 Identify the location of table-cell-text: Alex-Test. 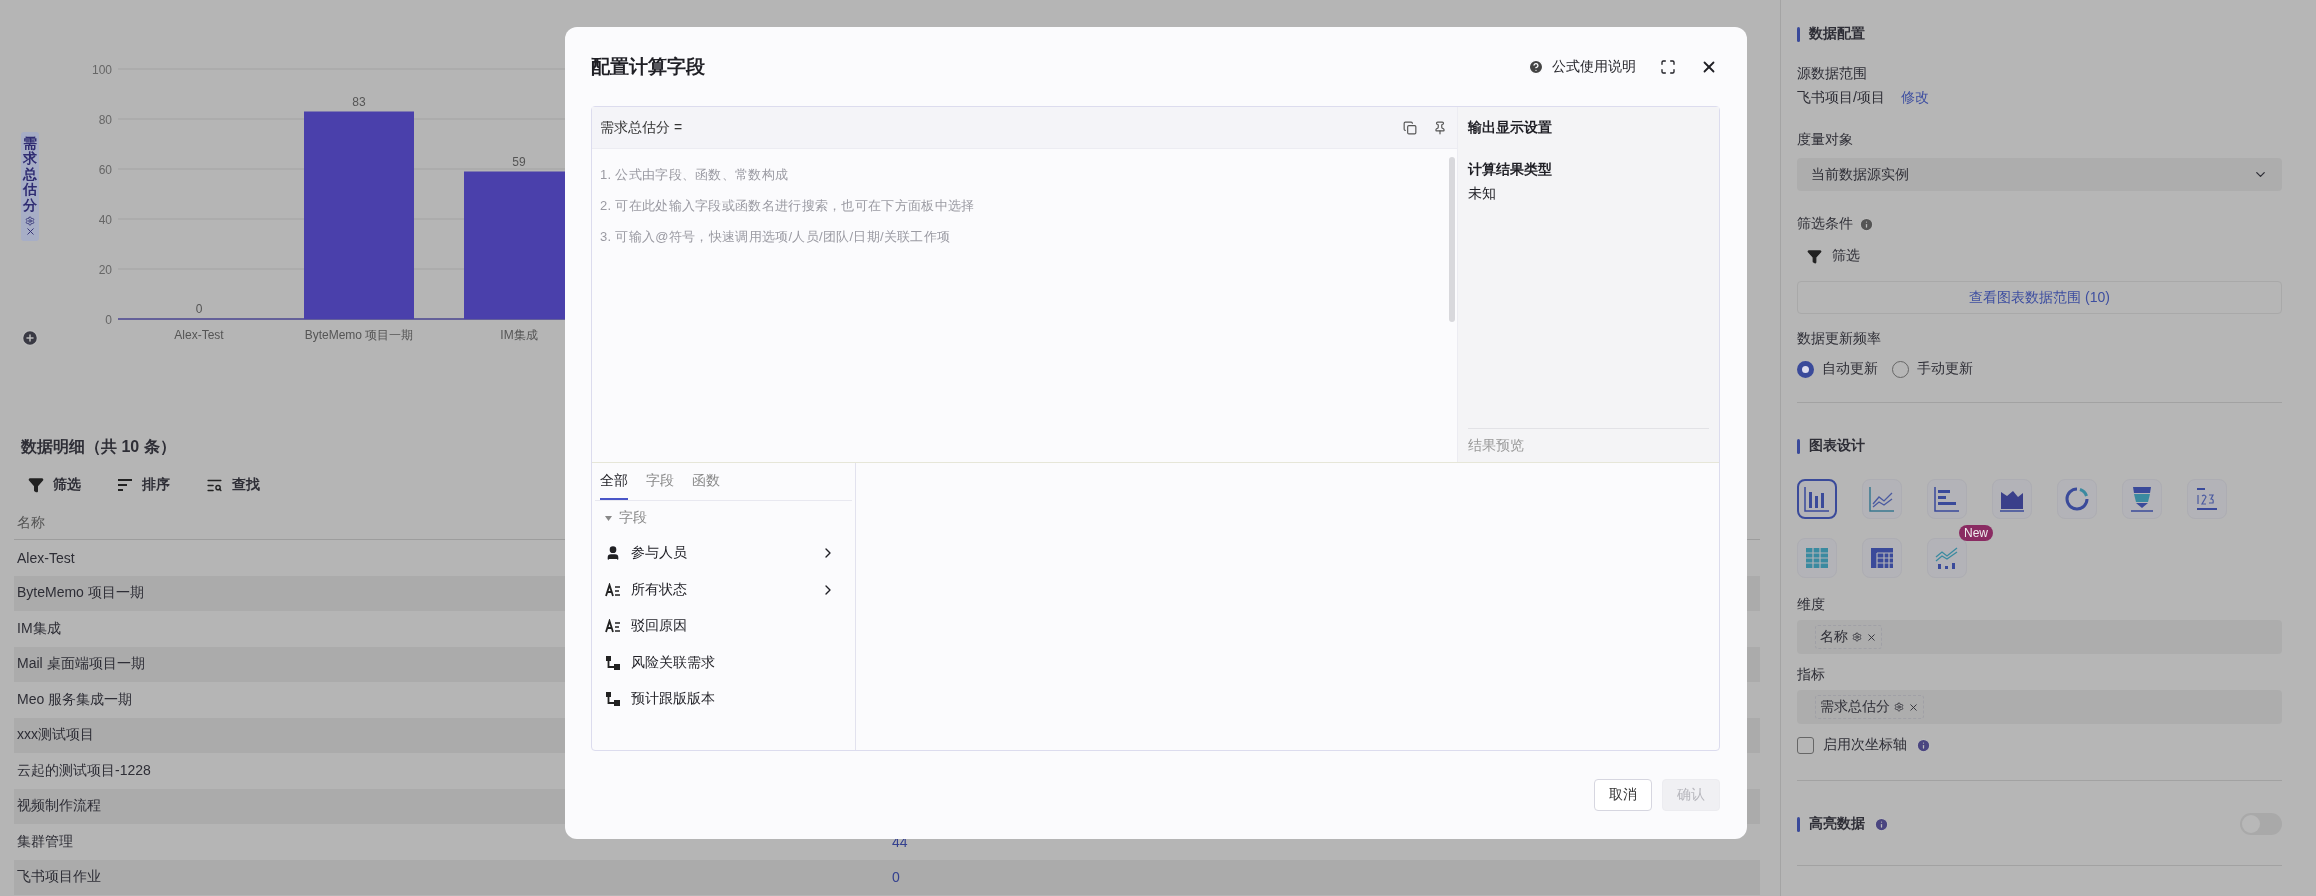
(46, 557).